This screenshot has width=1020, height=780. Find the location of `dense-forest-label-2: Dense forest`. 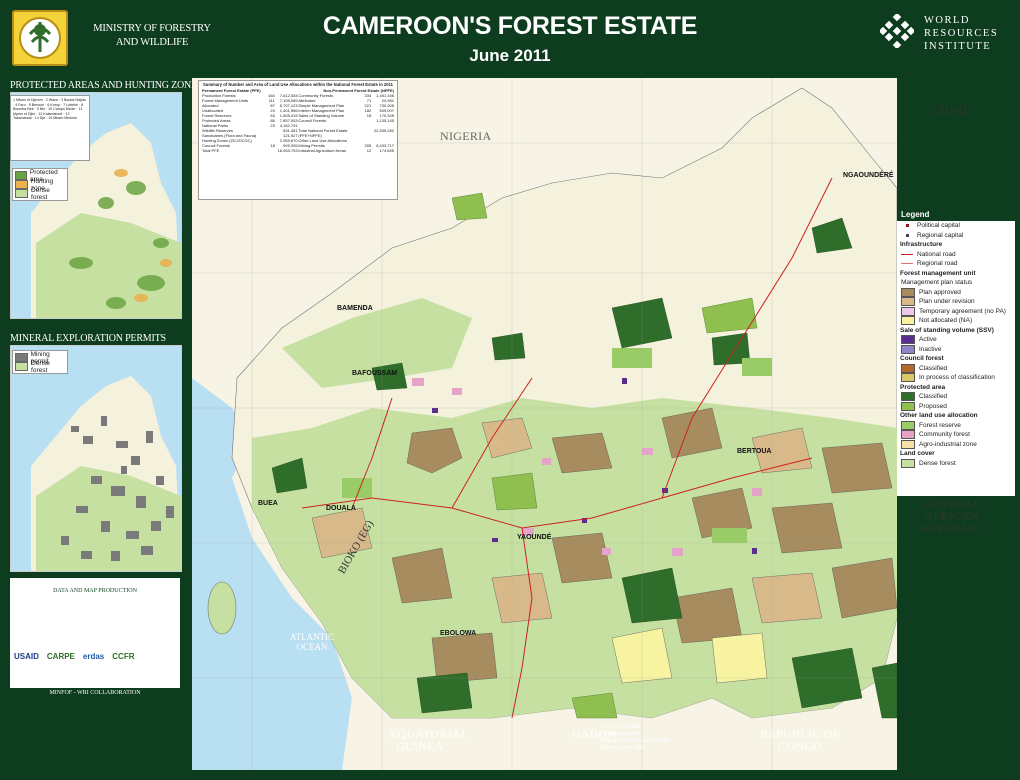

dense-forest-label-2: Dense forest is located at coordinates (40, 366).